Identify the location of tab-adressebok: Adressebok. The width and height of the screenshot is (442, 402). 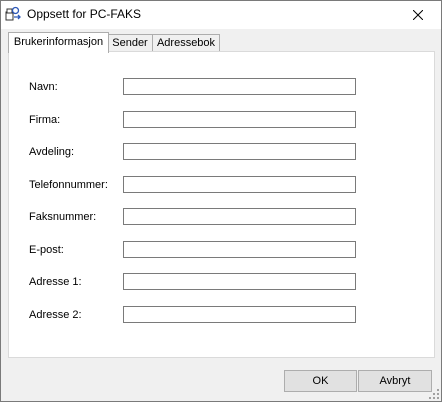
(186, 43).